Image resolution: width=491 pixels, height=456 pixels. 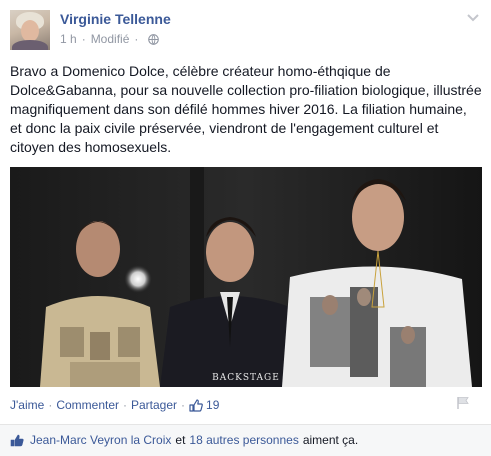 I want to click on post-timestamp: 1 h, so click(x=68, y=39).